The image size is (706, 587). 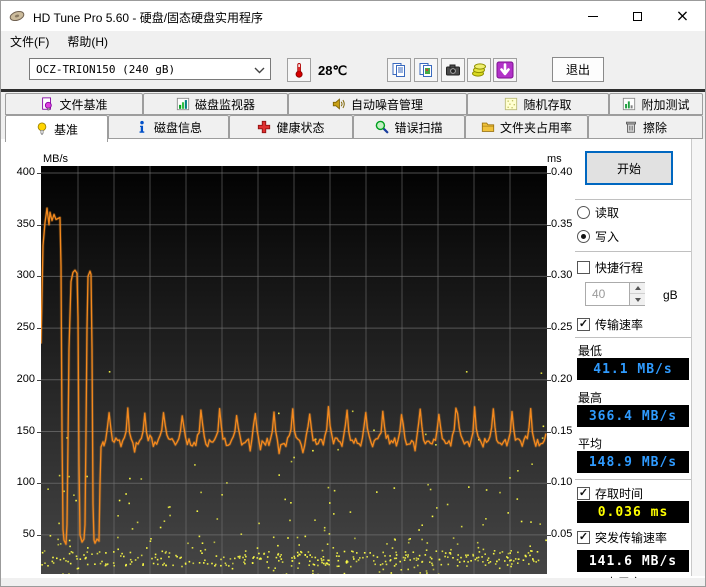 I want to click on copy-text-icon, so click(x=398, y=70).